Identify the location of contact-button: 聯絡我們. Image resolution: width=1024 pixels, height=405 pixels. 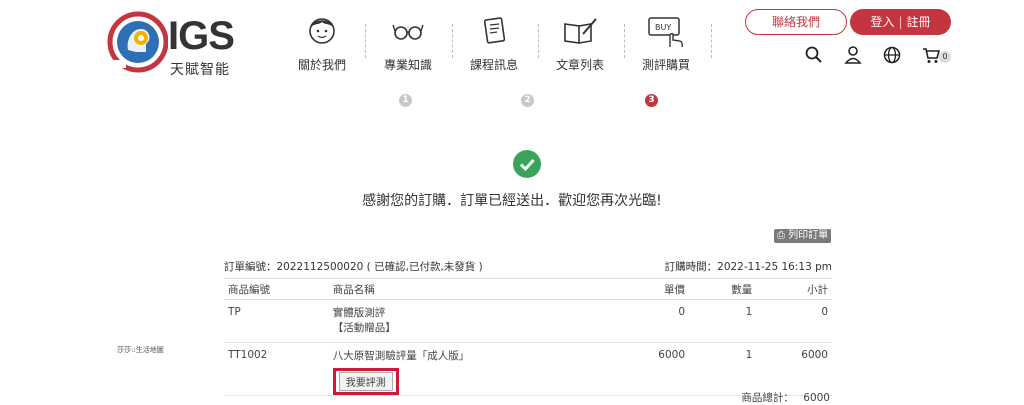
(796, 22).